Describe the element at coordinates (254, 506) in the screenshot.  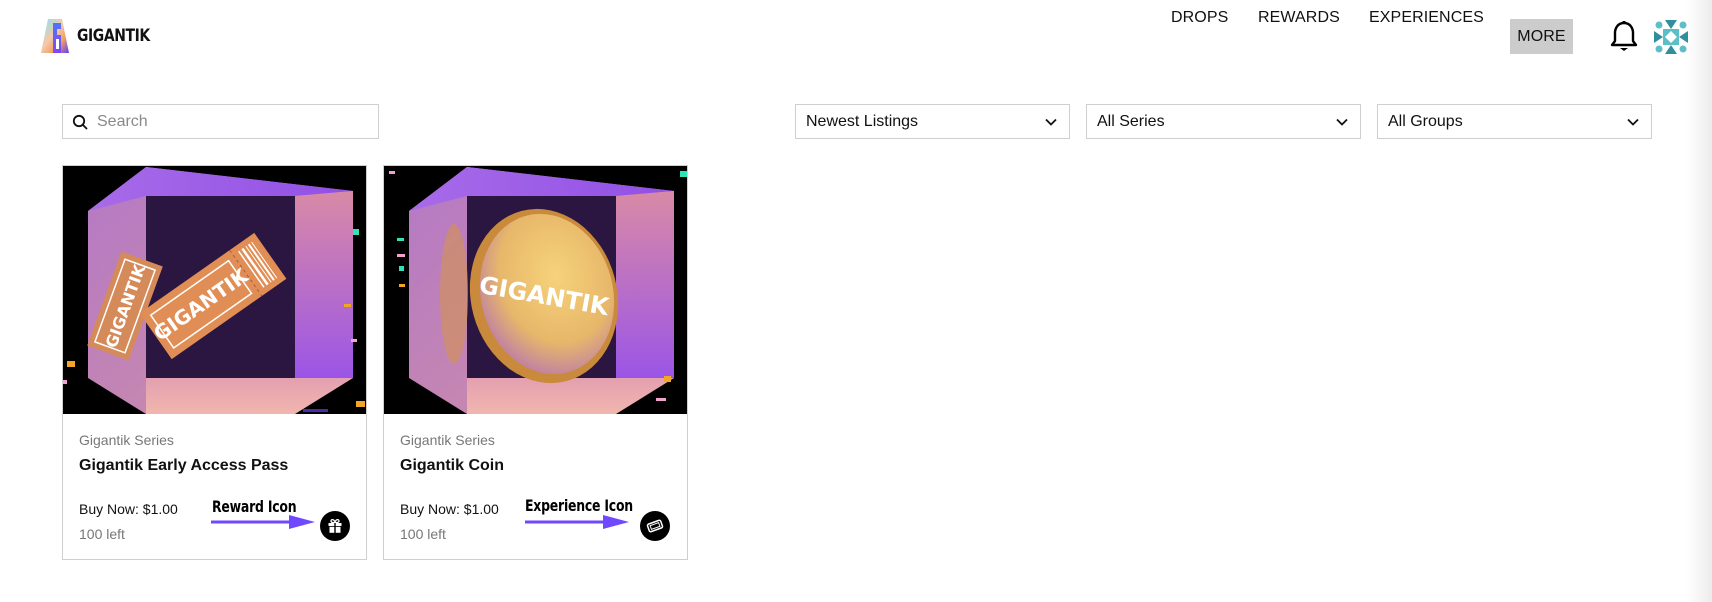
I see `annotation-label: Reward Icon` at that location.